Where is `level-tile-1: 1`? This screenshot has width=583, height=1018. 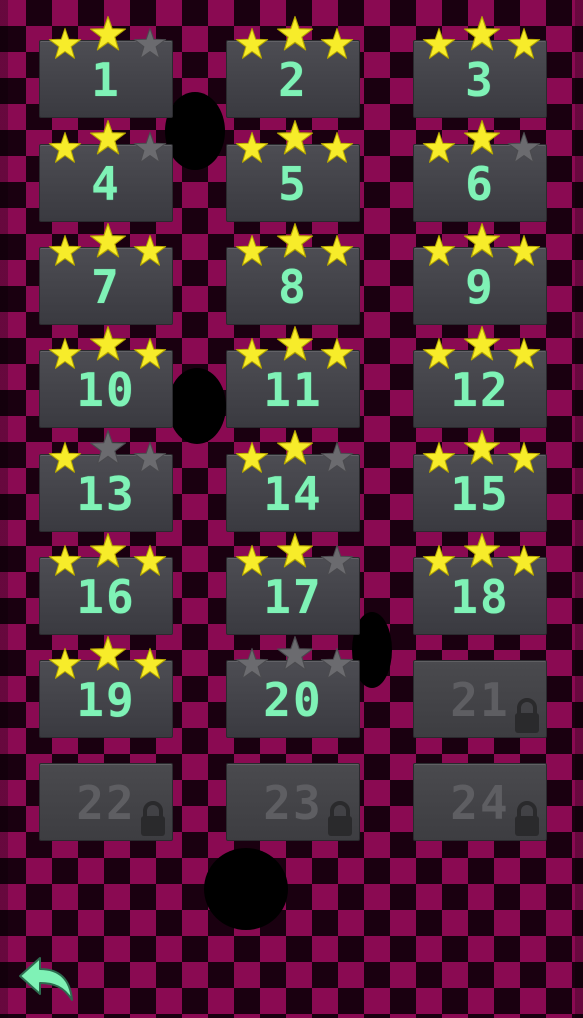
level-tile-1: 1 is located at coordinates (106, 66).